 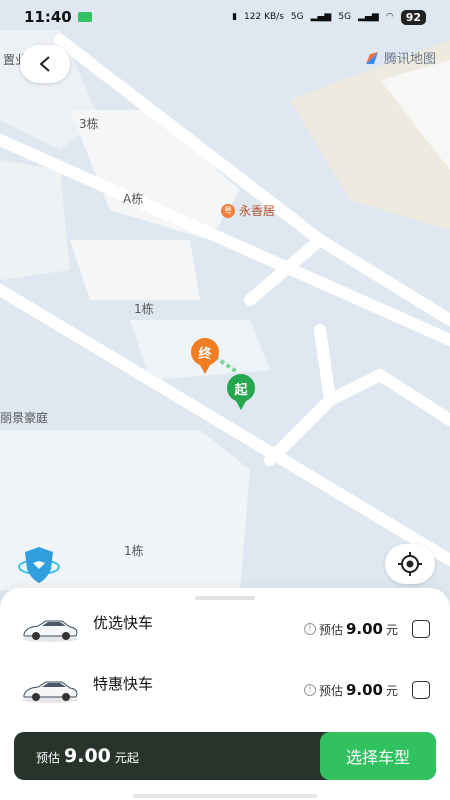 I want to click on poi-name: 永香居, so click(x=257, y=211).